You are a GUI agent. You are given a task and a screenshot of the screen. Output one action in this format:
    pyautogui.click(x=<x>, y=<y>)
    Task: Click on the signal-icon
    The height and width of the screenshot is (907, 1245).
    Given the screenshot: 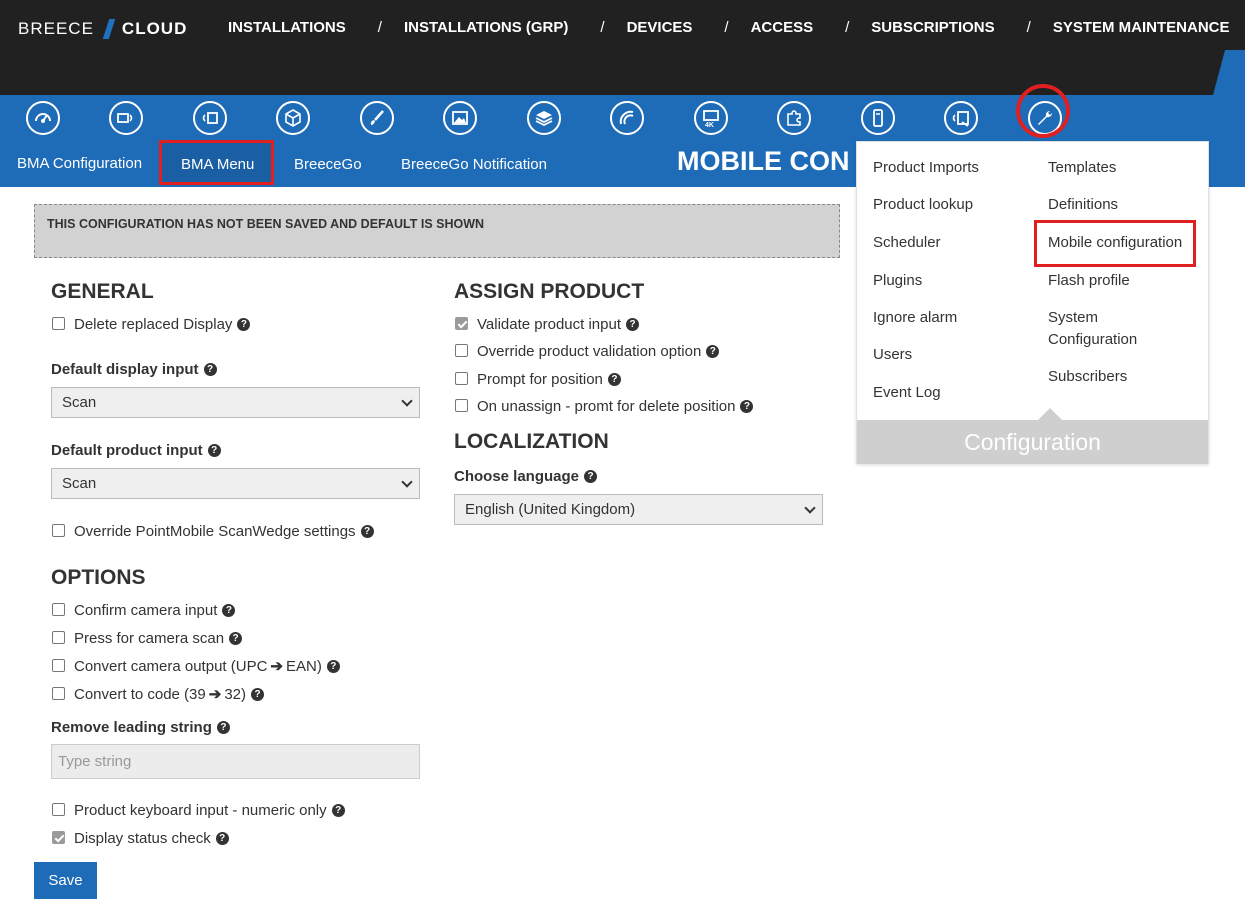 What is the action you would take?
    pyautogui.click(x=627, y=118)
    